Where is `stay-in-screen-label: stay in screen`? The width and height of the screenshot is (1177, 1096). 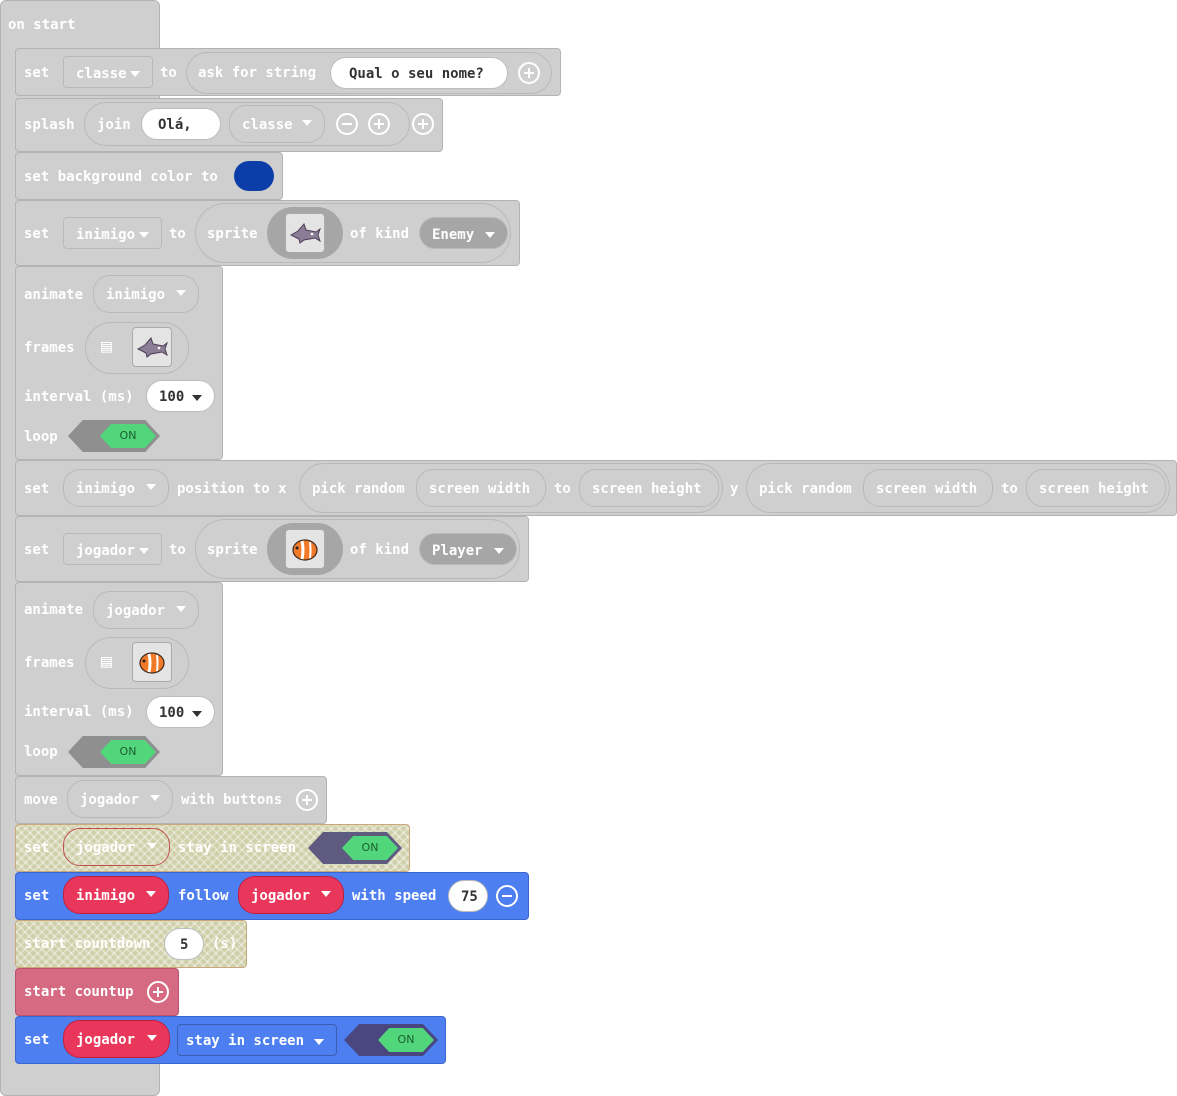 stay-in-screen-label: stay in screen is located at coordinates (237, 848).